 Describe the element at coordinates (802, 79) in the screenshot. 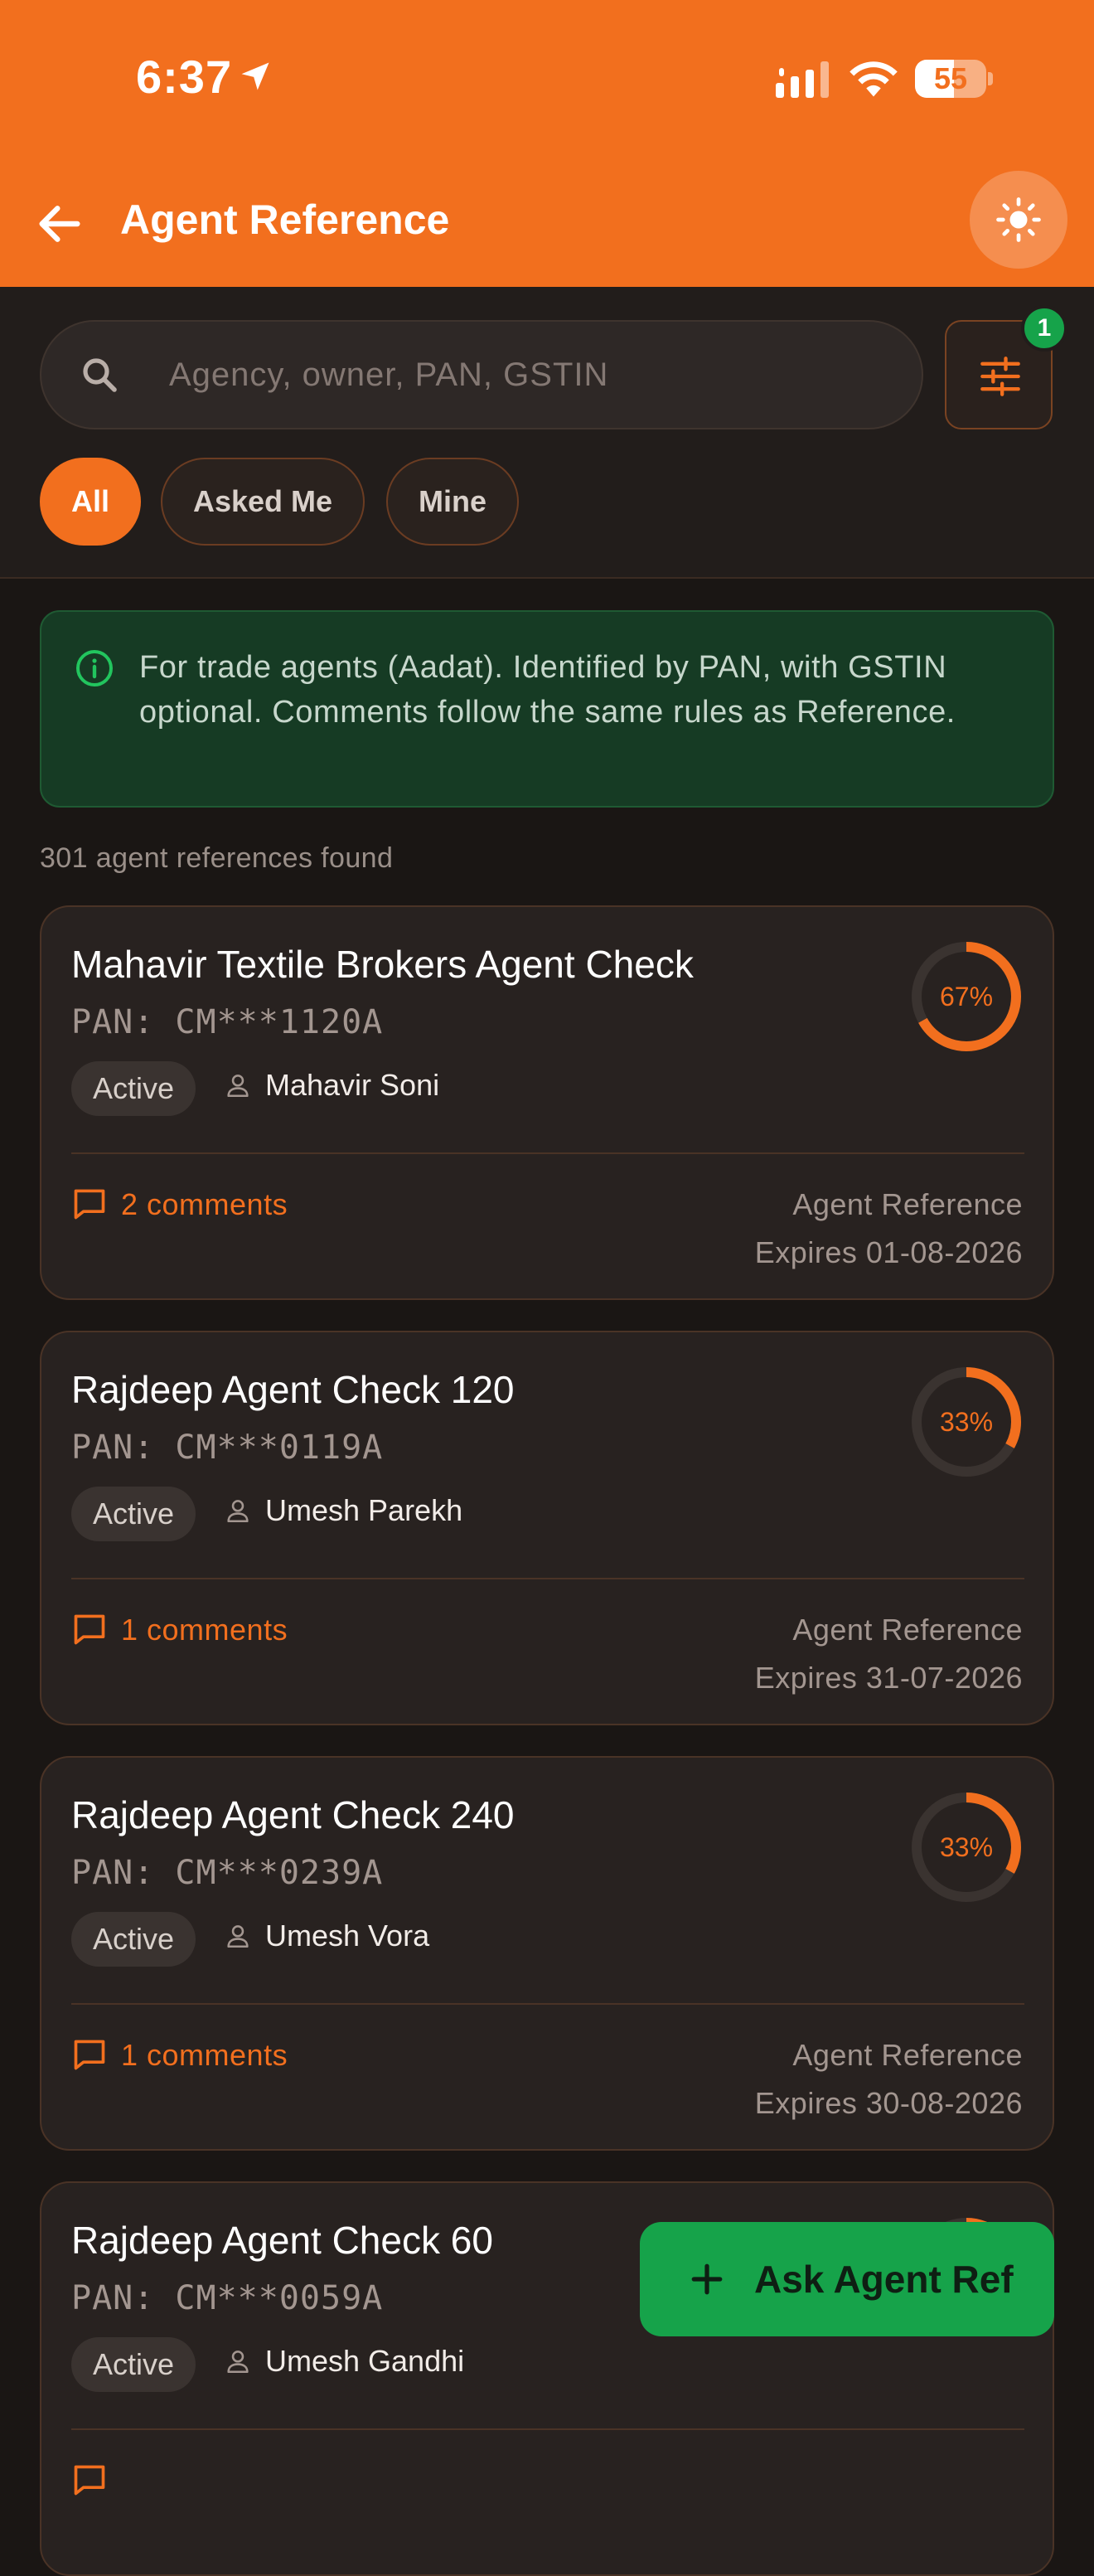

I see `cellular-signal-icon` at that location.